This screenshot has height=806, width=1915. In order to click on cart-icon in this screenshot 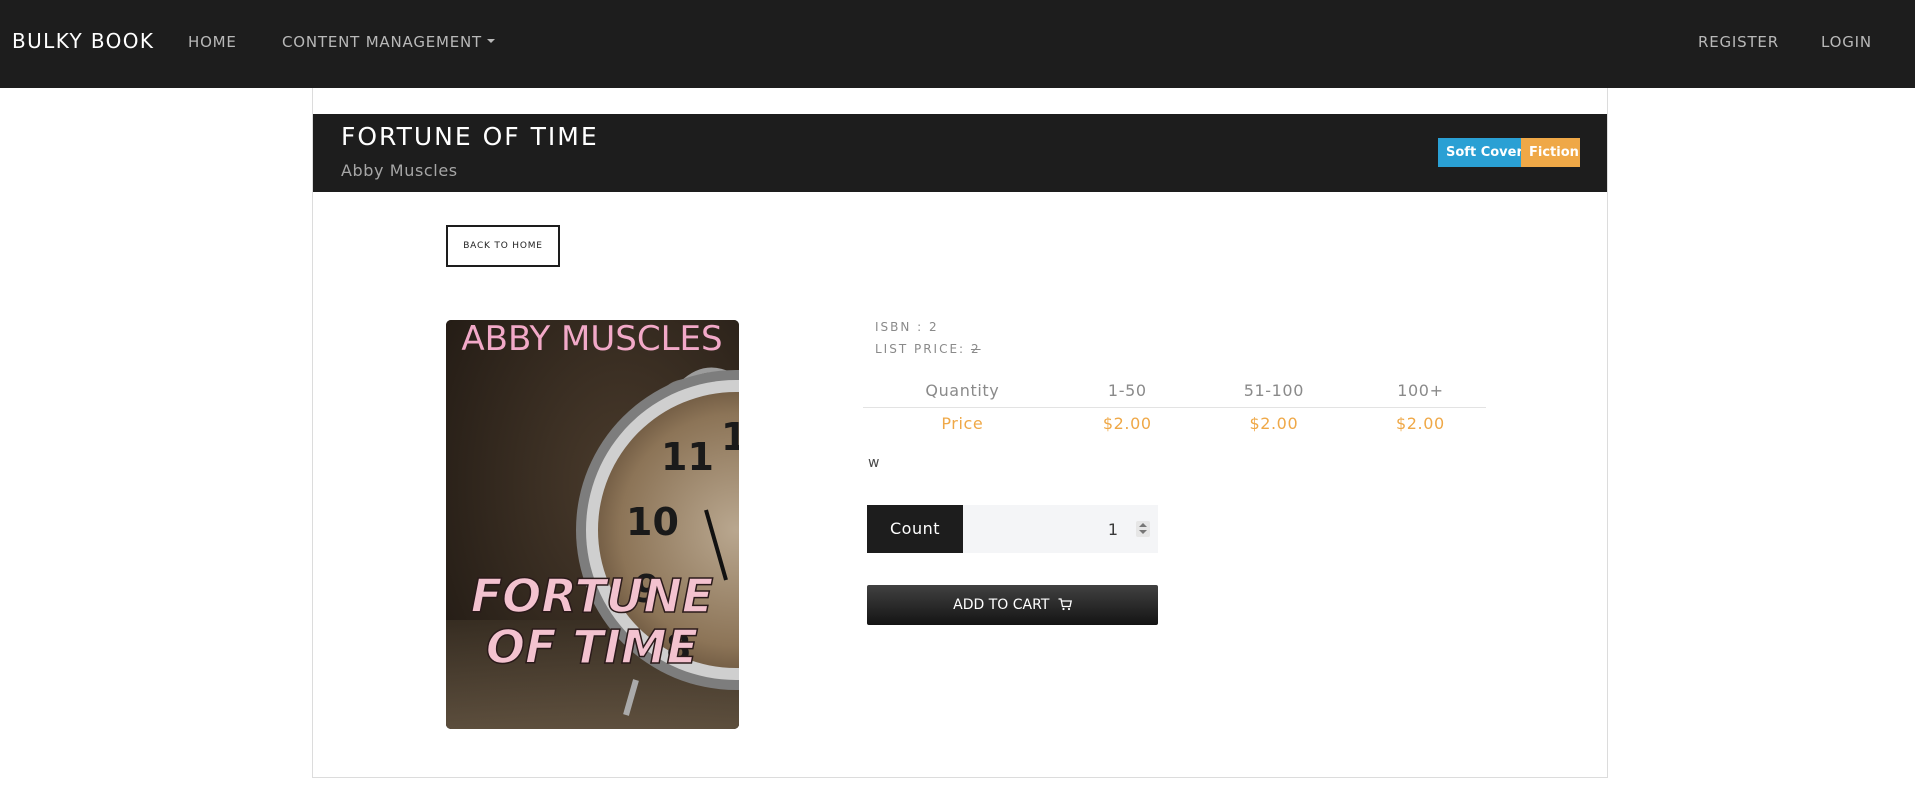, I will do `click(1065, 603)`.